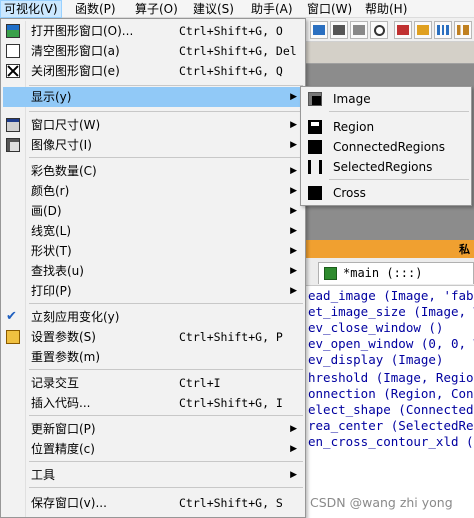 Image resolution: width=474 pixels, height=518 pixels. I want to click on profile-icon, so click(463, 30).